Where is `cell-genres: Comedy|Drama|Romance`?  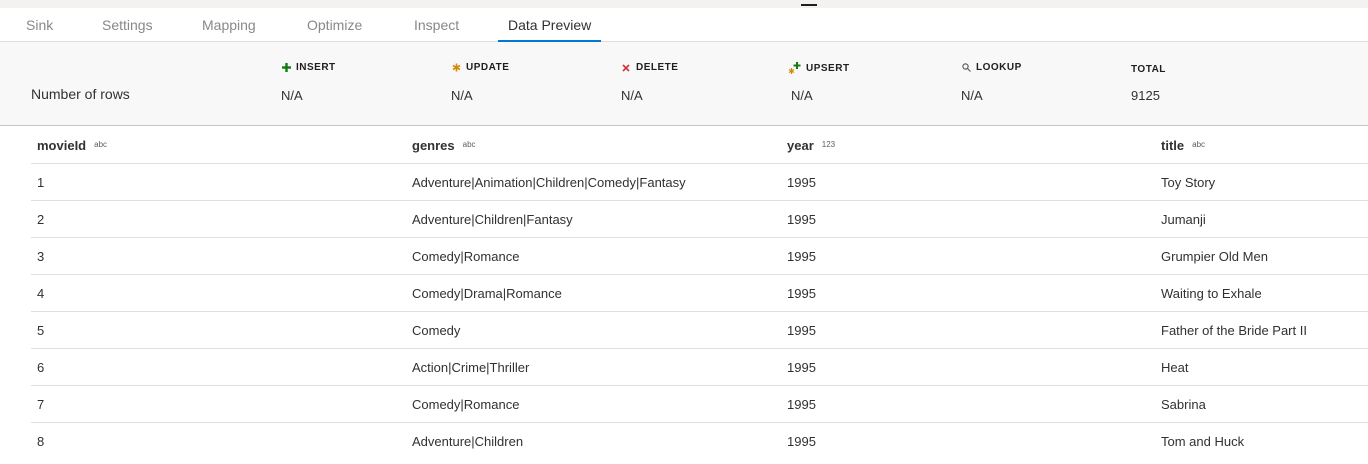 cell-genres: Comedy|Drama|Romance is located at coordinates (487, 293).